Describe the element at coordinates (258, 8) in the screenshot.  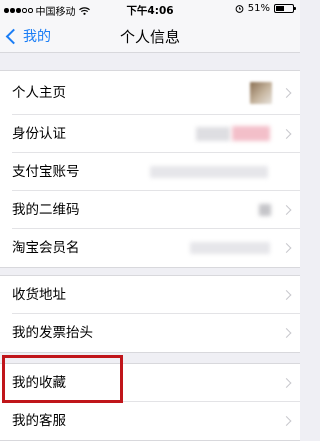
I see `battery-percent: 51%` at that location.